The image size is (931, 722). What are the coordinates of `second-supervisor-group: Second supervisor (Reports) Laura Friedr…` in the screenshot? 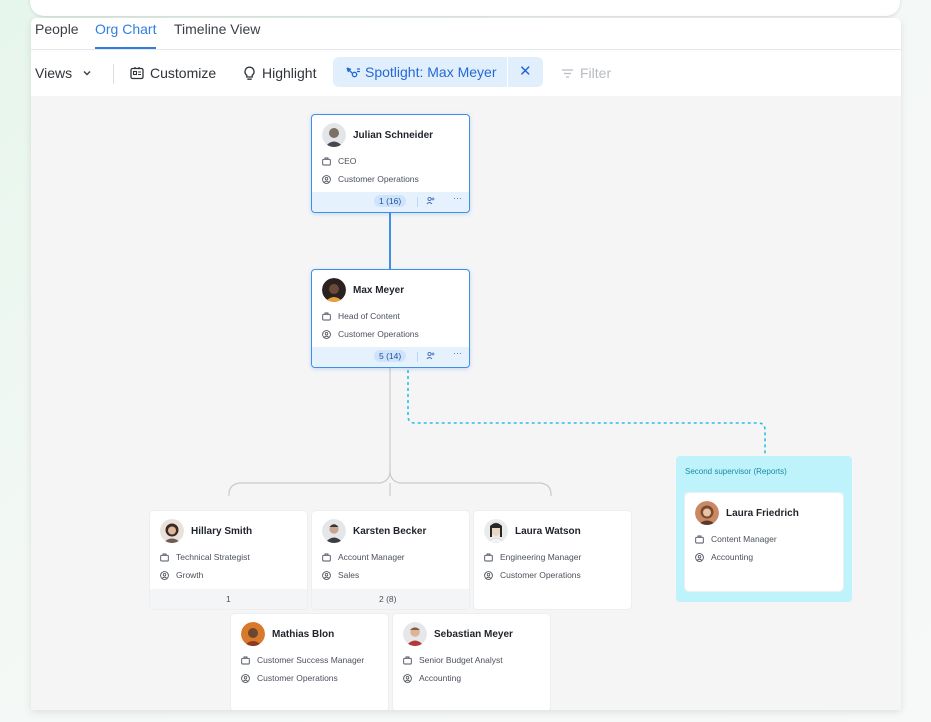 It's located at (764, 529).